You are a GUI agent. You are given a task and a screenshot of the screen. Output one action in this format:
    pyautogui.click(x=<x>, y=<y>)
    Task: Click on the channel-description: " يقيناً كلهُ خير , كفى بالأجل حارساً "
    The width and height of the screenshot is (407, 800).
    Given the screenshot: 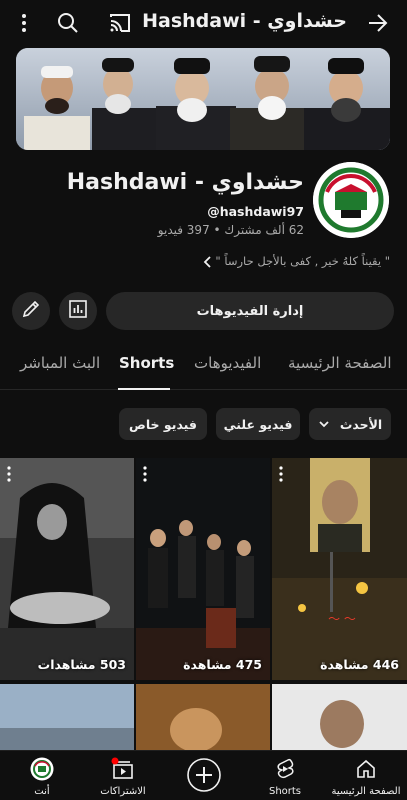 What is the action you would take?
    pyautogui.click(x=302, y=261)
    